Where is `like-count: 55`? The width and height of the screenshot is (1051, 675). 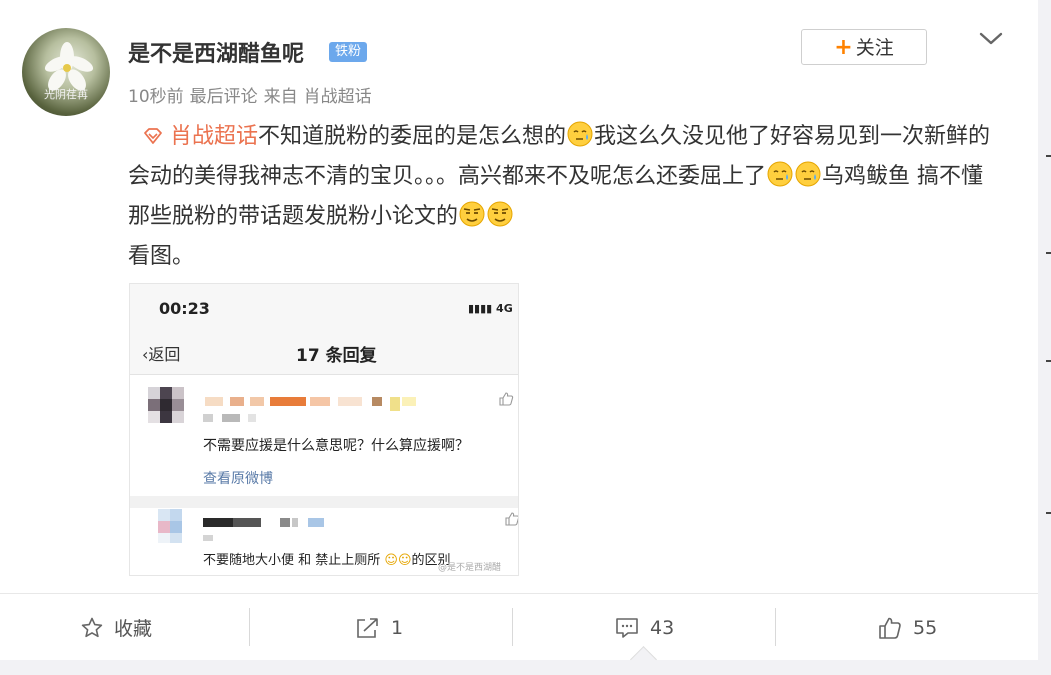
like-count: 55 is located at coordinates (925, 627).